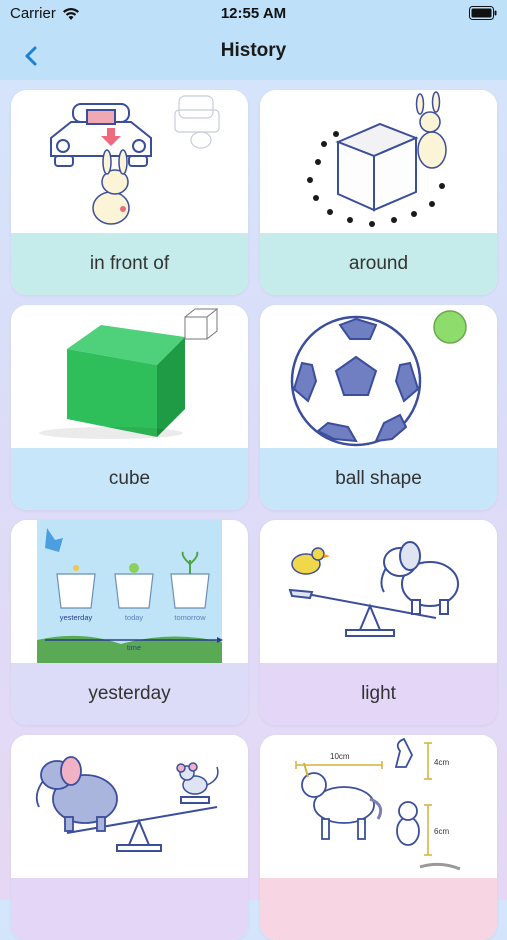 The height and width of the screenshot is (940, 507). Describe the element at coordinates (190, 617) in the screenshot. I see `pot-label-tomorrow: tomorrow` at that location.